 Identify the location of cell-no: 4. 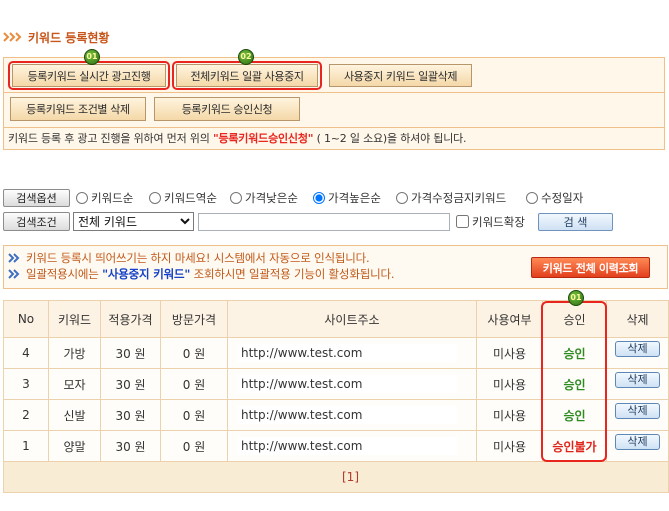
(26, 353).